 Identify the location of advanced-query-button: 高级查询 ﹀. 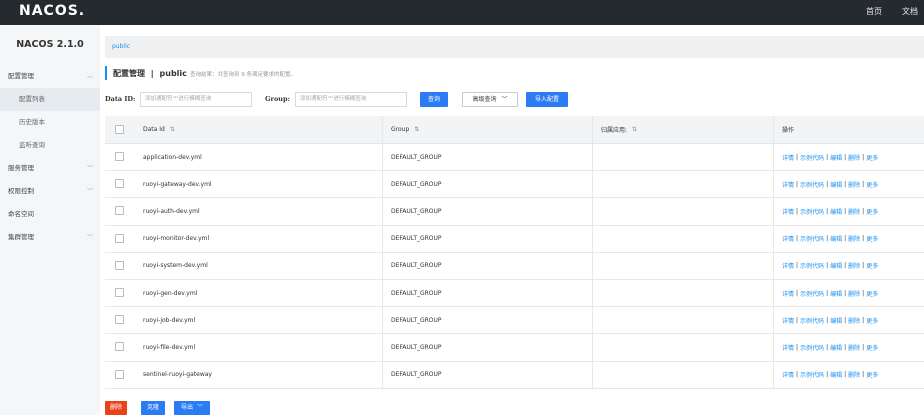
(490, 99).